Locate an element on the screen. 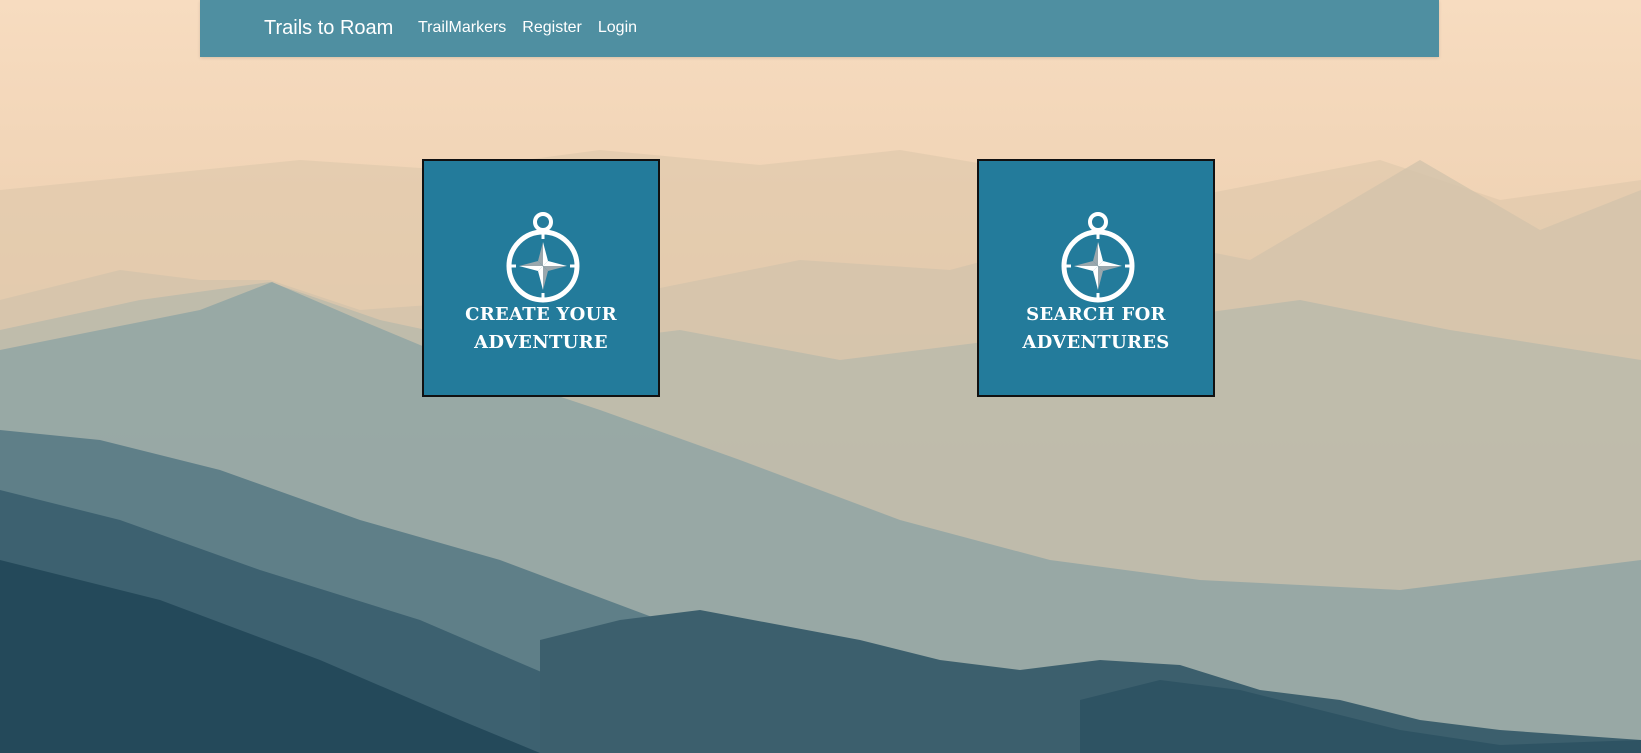 This screenshot has width=1641, height=753. nav-links: TrailMarkers Register Login is located at coordinates (527, 28).